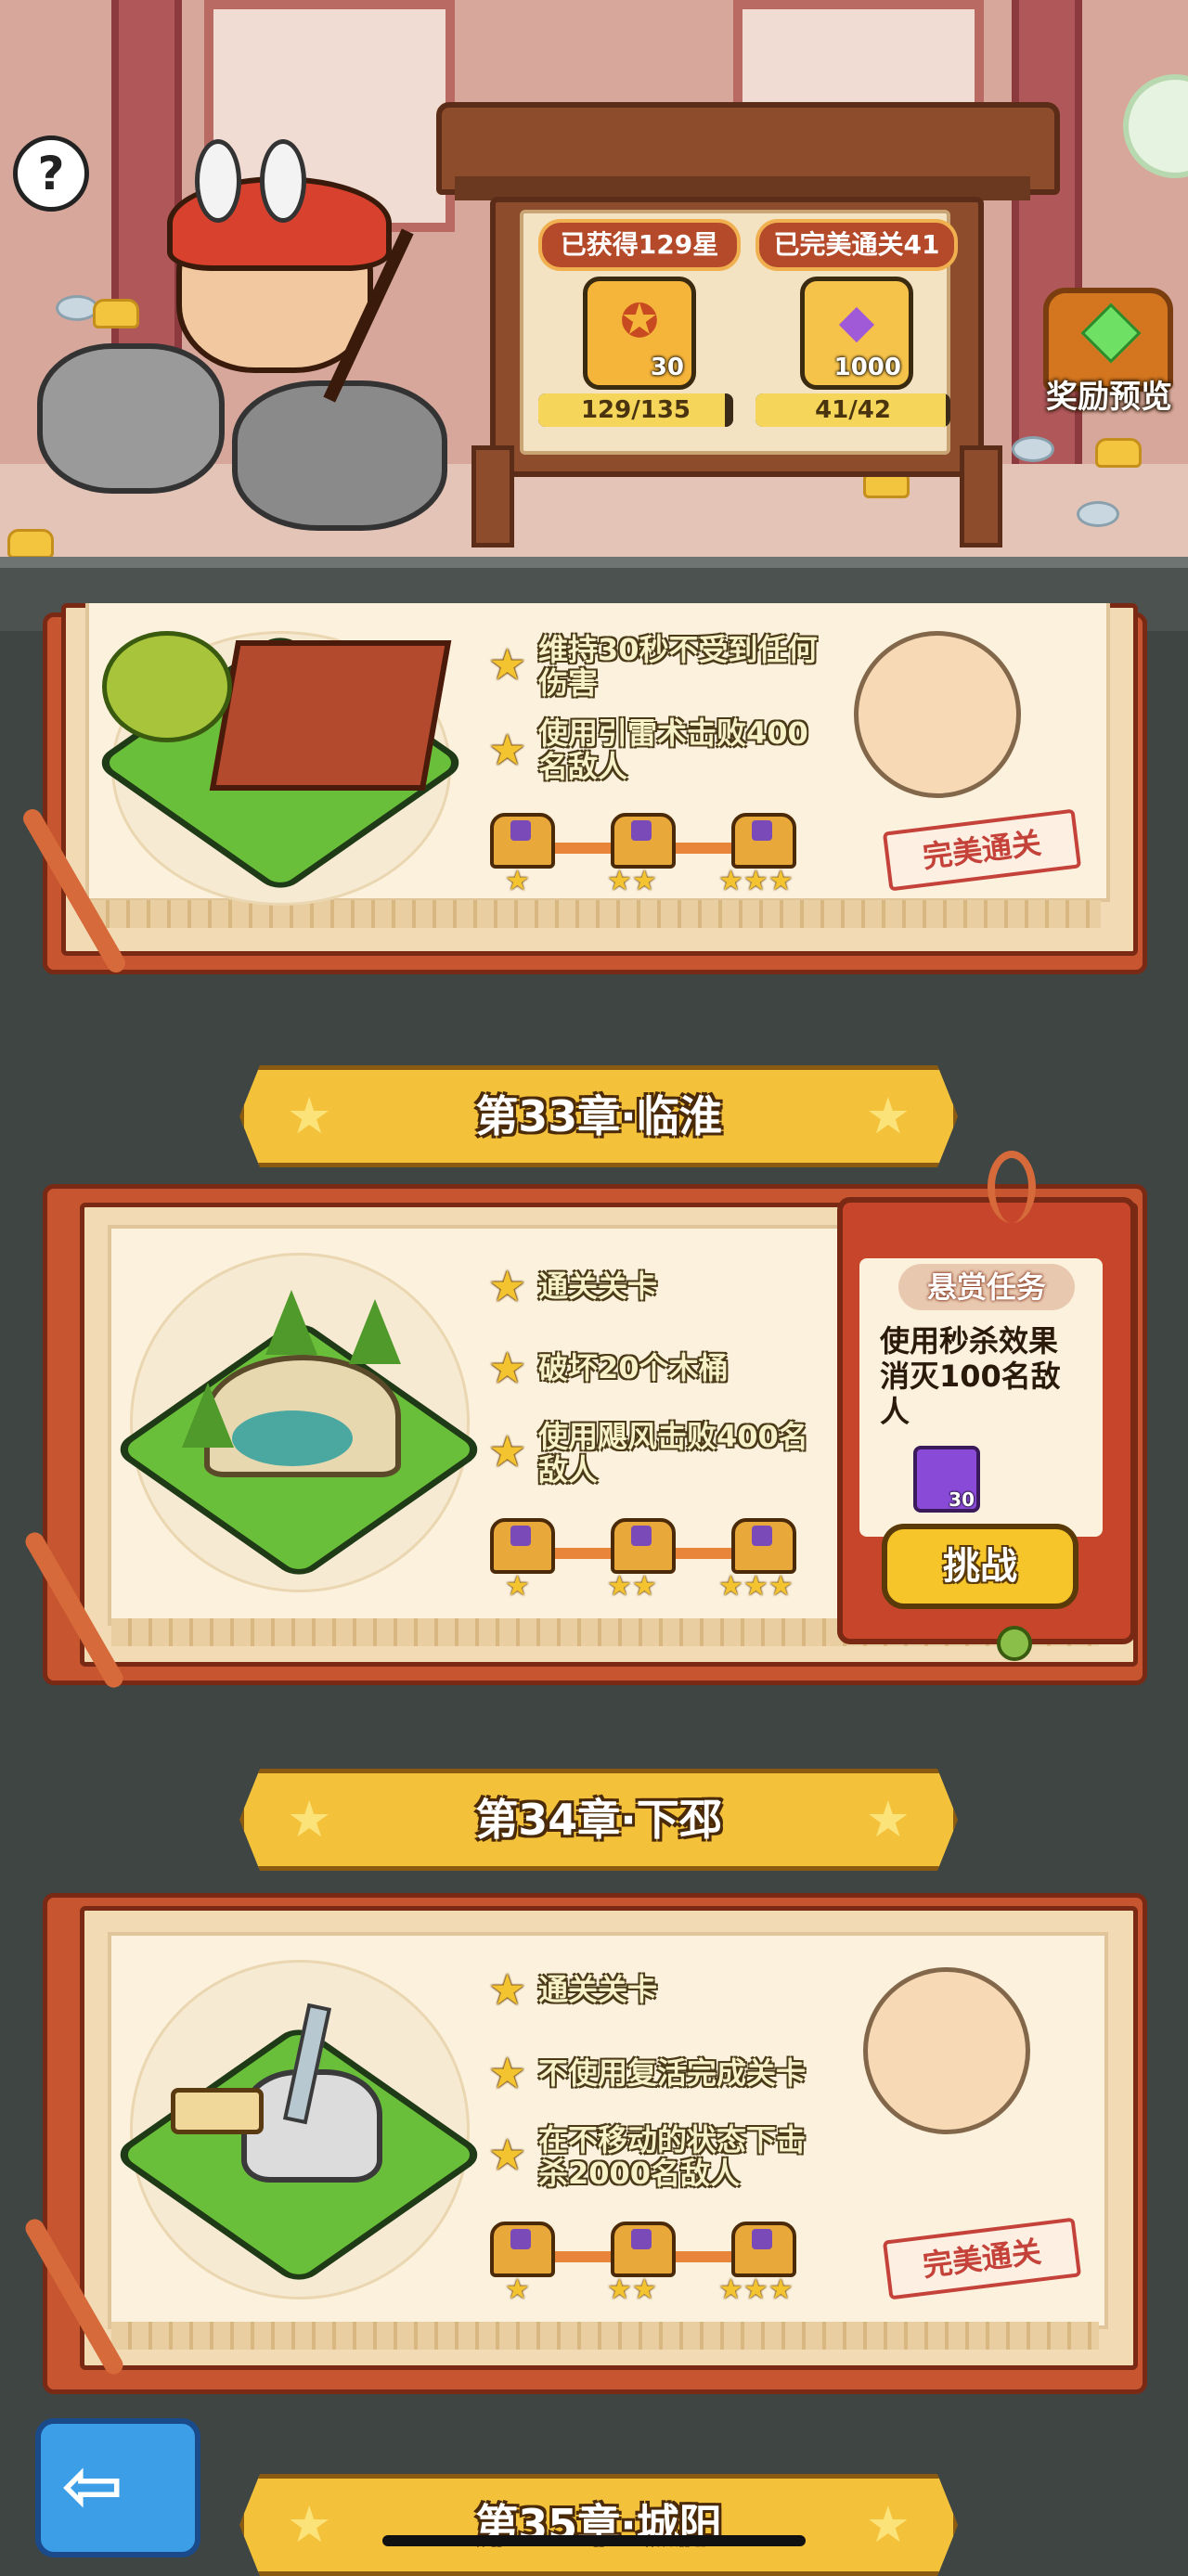  I want to click on task-text: 维持30秒不受到任何 伤害, so click(678, 666).